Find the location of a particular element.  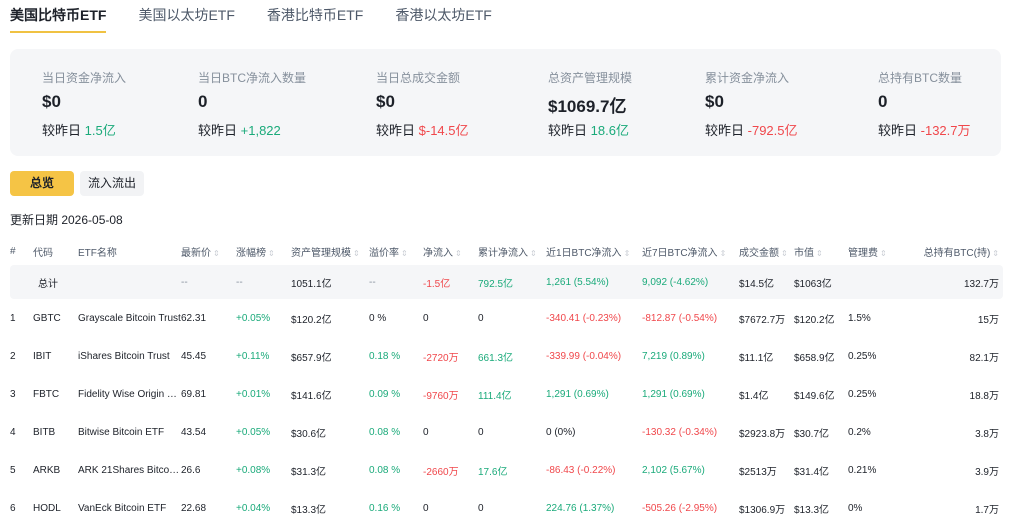

stat-change: 较昨日 +1,822 is located at coordinates (239, 129).